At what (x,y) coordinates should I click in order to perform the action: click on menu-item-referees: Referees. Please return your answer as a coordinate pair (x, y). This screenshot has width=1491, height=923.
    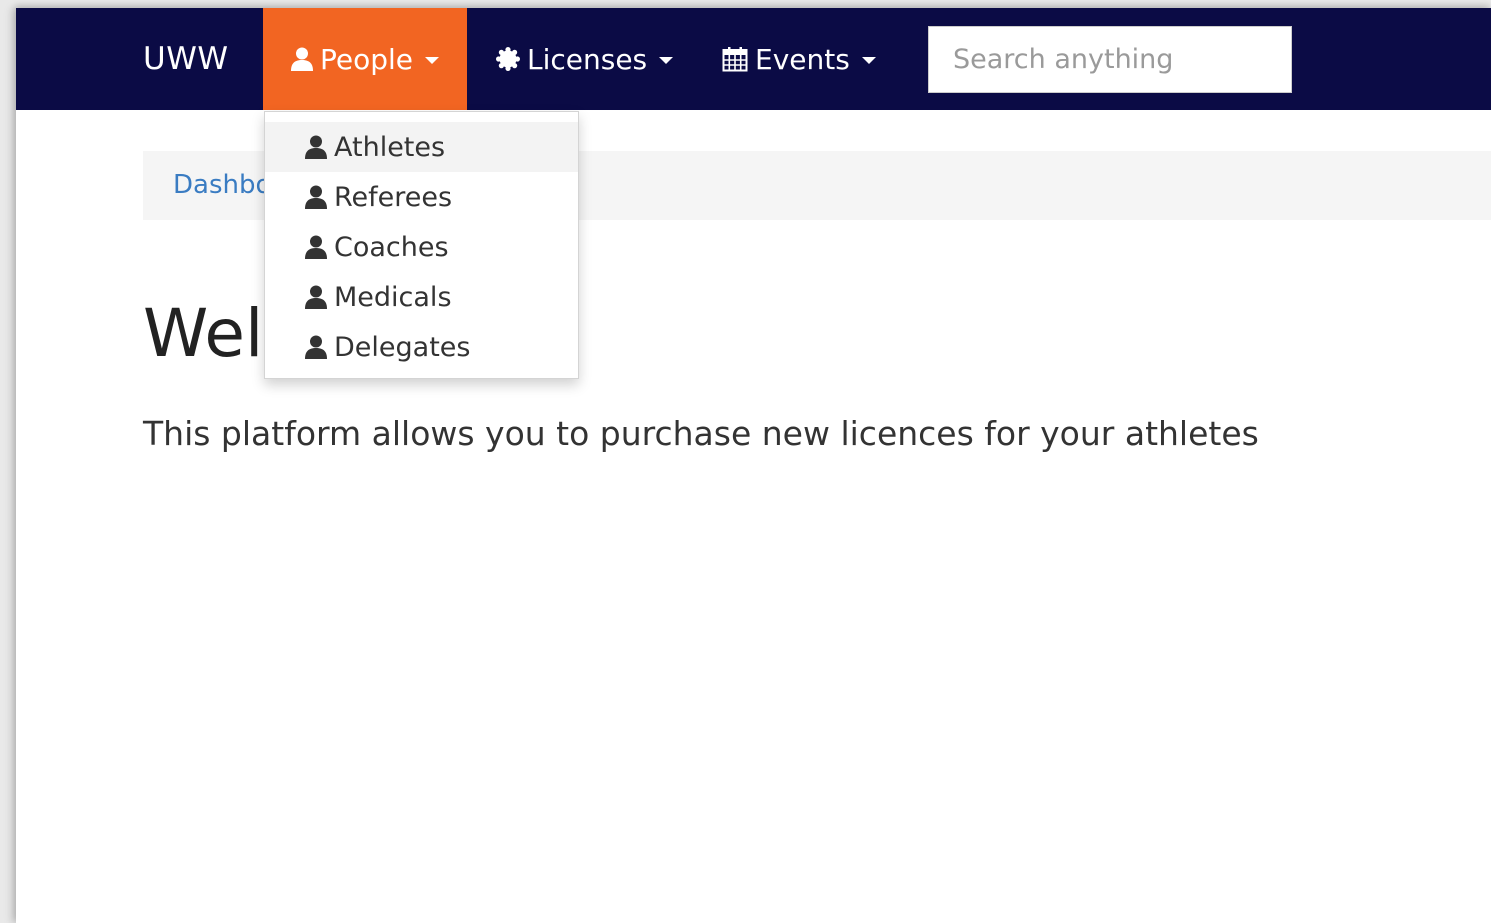
    Looking at the image, I should click on (421, 197).